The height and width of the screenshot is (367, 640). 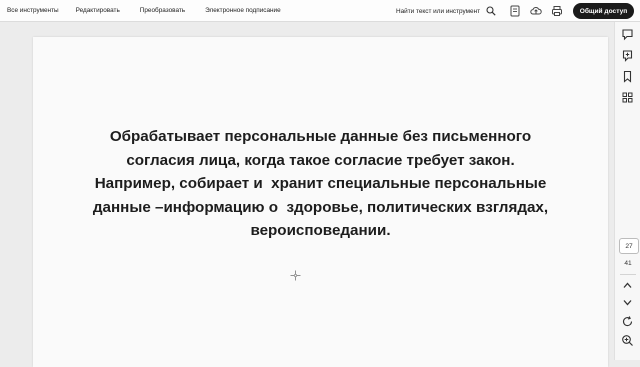 I want to click on share-button: Общий доступ, so click(x=603, y=11).